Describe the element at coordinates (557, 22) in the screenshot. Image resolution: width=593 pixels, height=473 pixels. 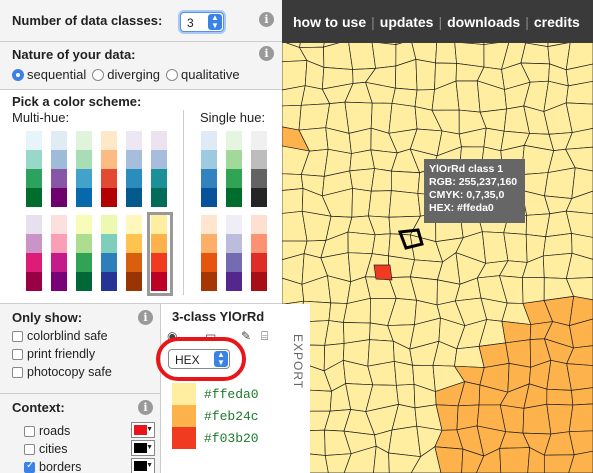
I see `nav-credits: credits` at that location.